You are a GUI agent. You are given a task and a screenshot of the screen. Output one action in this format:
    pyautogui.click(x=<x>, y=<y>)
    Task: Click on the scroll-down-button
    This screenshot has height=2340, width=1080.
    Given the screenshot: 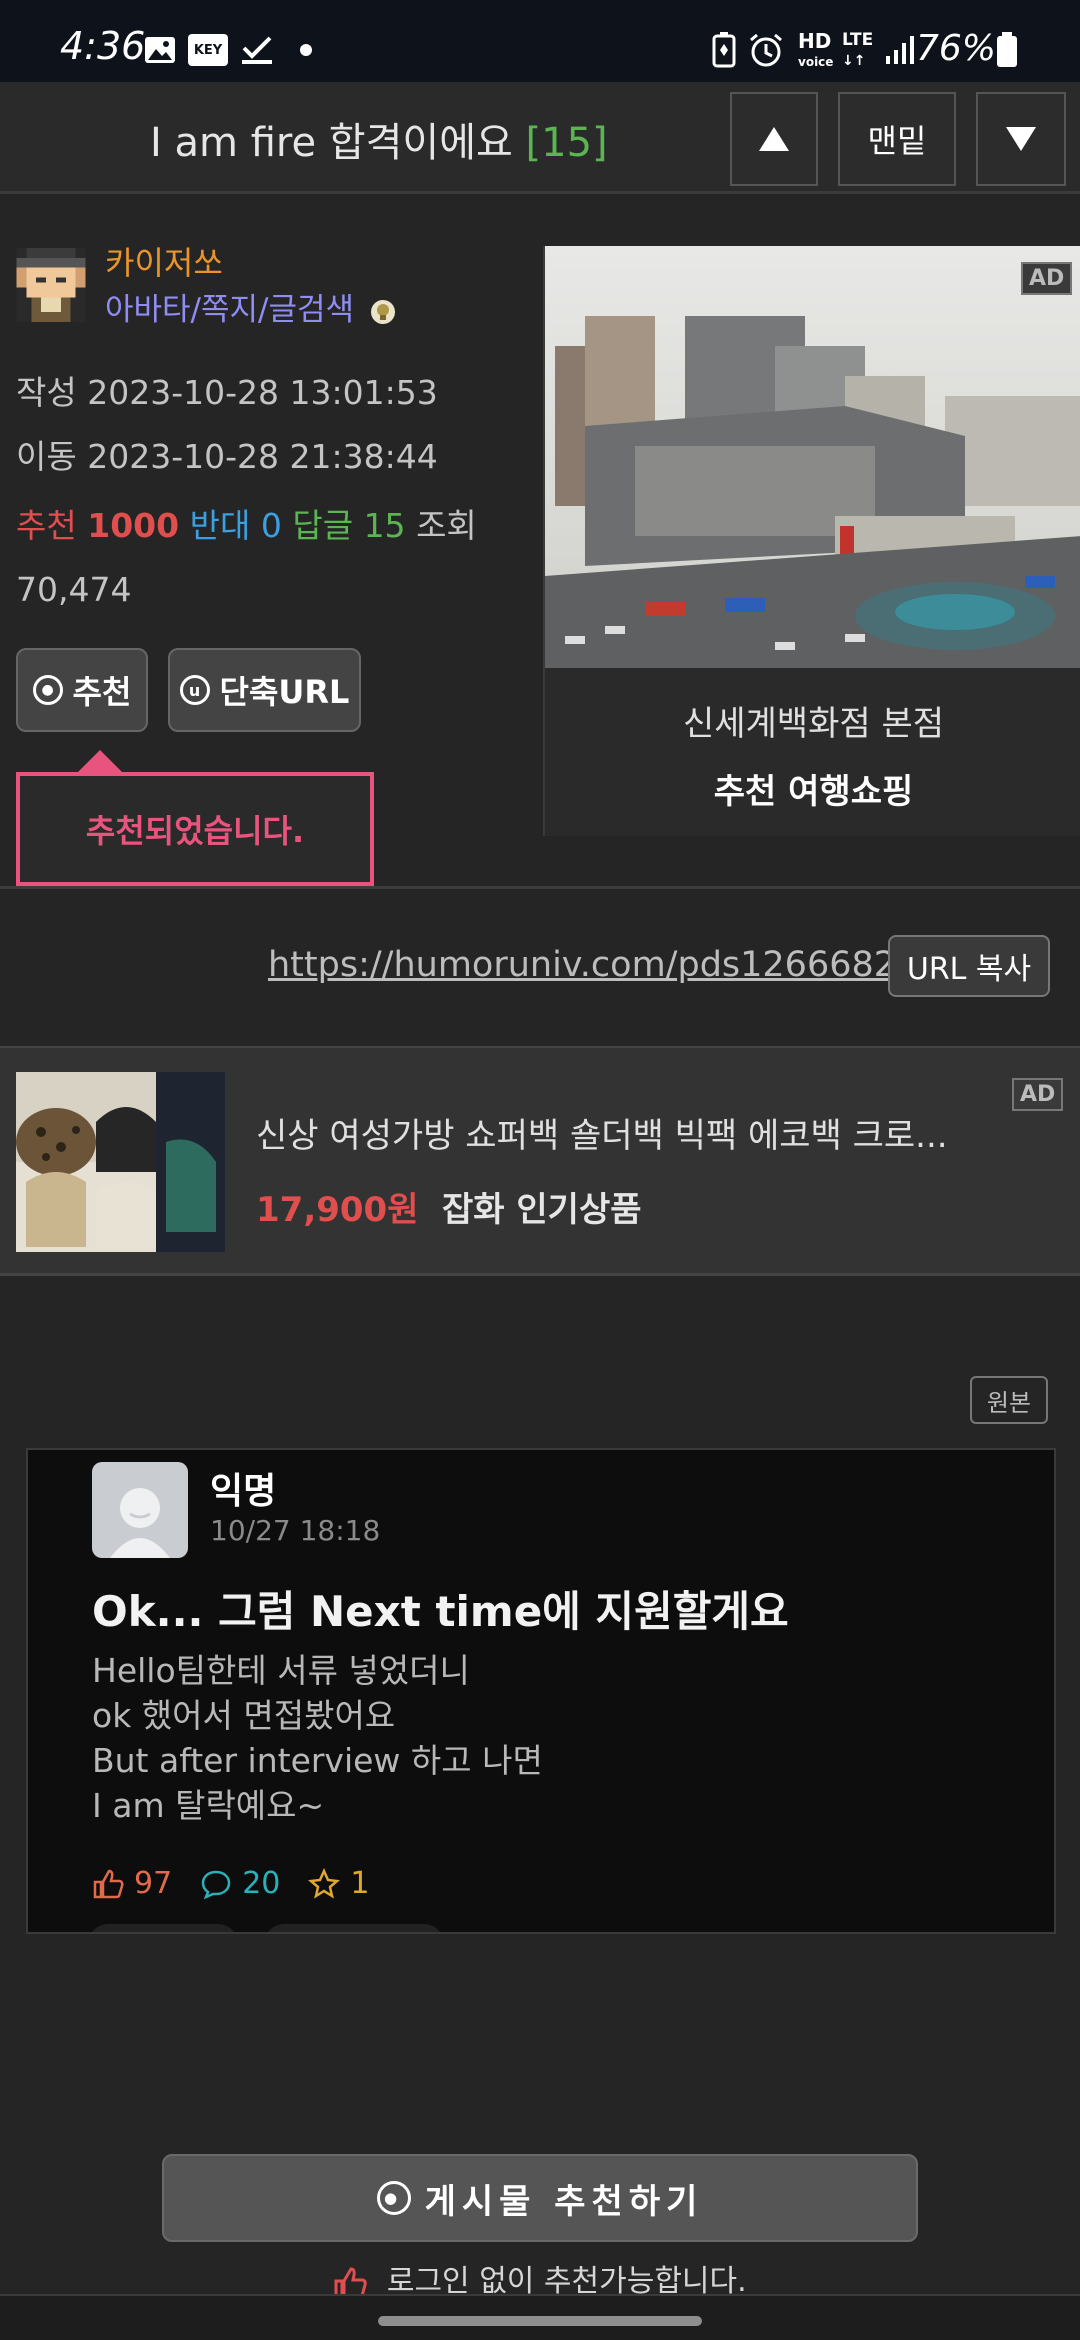 What is the action you would take?
    pyautogui.click(x=1021, y=139)
    